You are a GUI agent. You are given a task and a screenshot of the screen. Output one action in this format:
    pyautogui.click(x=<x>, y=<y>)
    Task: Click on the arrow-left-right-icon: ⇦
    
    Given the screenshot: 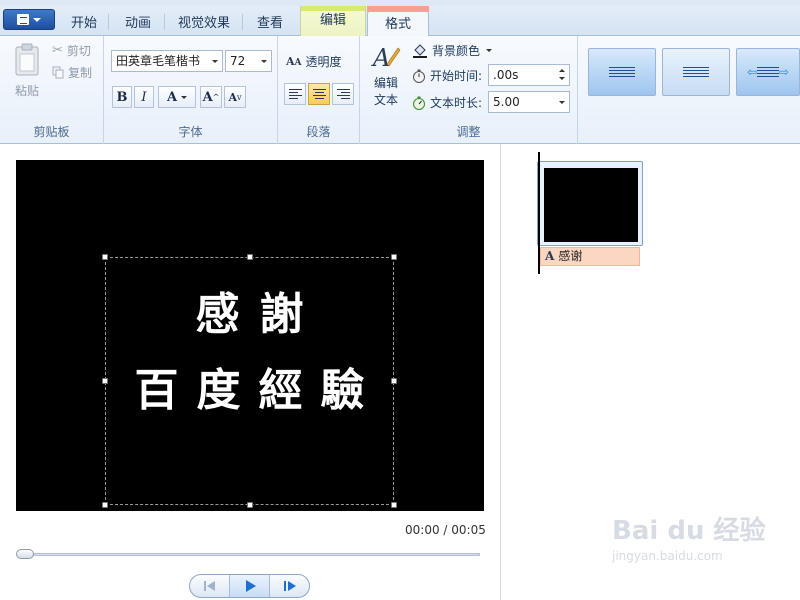 What is the action you would take?
    pyautogui.click(x=751, y=72)
    